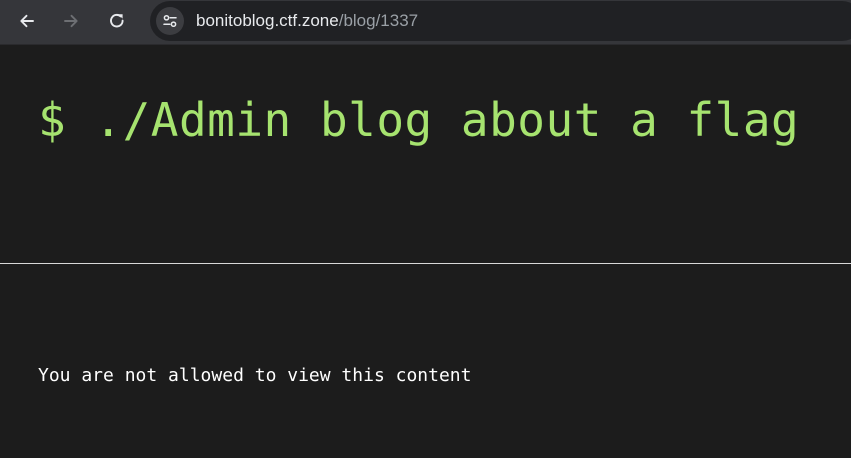 The height and width of the screenshot is (458, 851). What do you see at coordinates (267, 20) in the screenshot?
I see `url-host: bonitoblog.ctf.zone` at bounding box center [267, 20].